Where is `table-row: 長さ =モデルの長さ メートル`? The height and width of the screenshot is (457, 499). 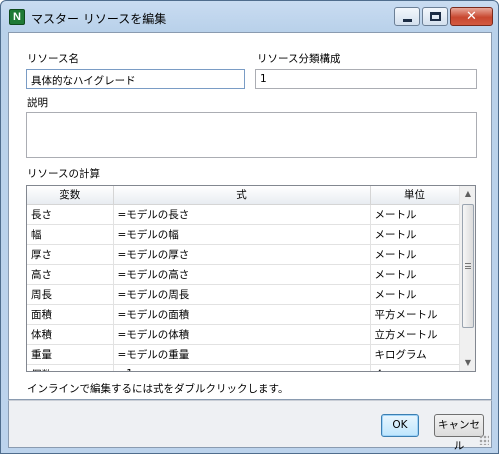
table-row: 長さ =モデルの長さ メートル is located at coordinates (243, 214).